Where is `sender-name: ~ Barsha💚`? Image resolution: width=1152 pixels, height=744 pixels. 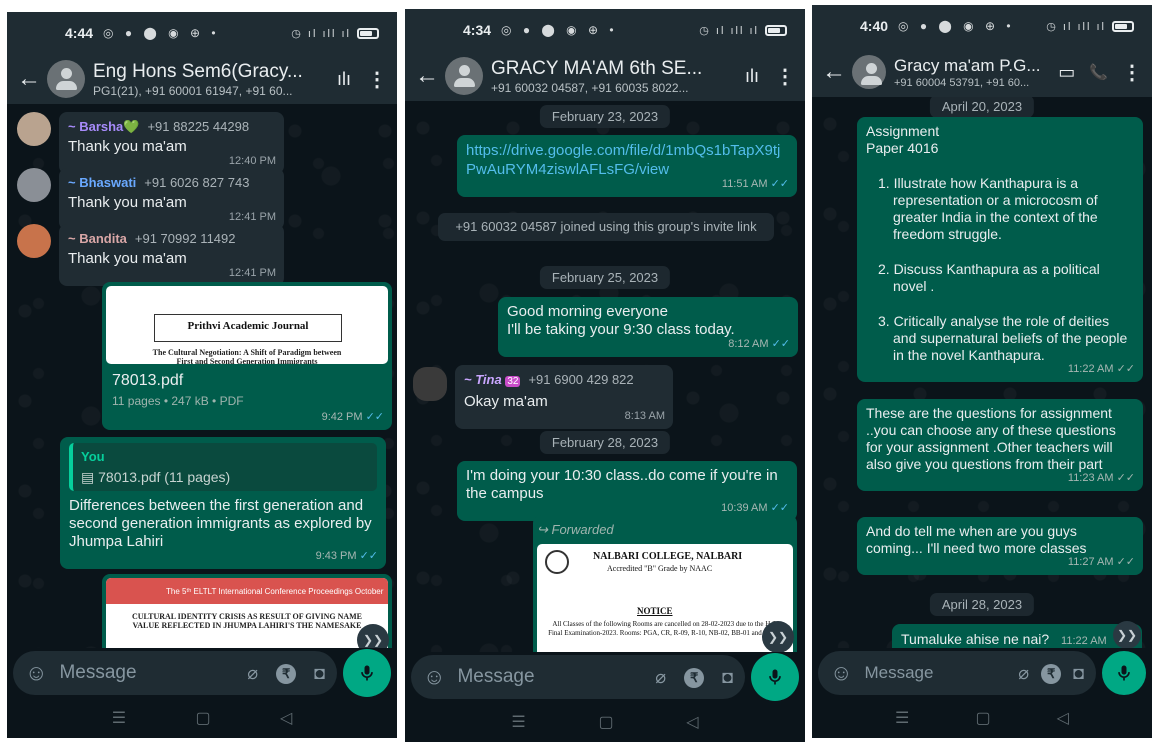 sender-name: ~ Barsha💚 is located at coordinates (103, 126).